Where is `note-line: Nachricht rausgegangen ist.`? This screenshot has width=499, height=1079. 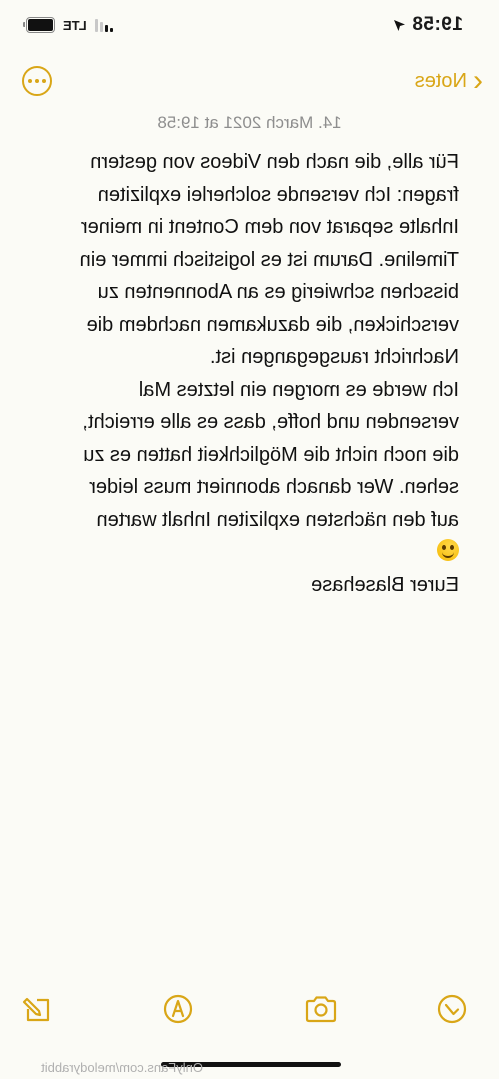 note-line: Nachricht rausgegangen ist. is located at coordinates (334, 357).